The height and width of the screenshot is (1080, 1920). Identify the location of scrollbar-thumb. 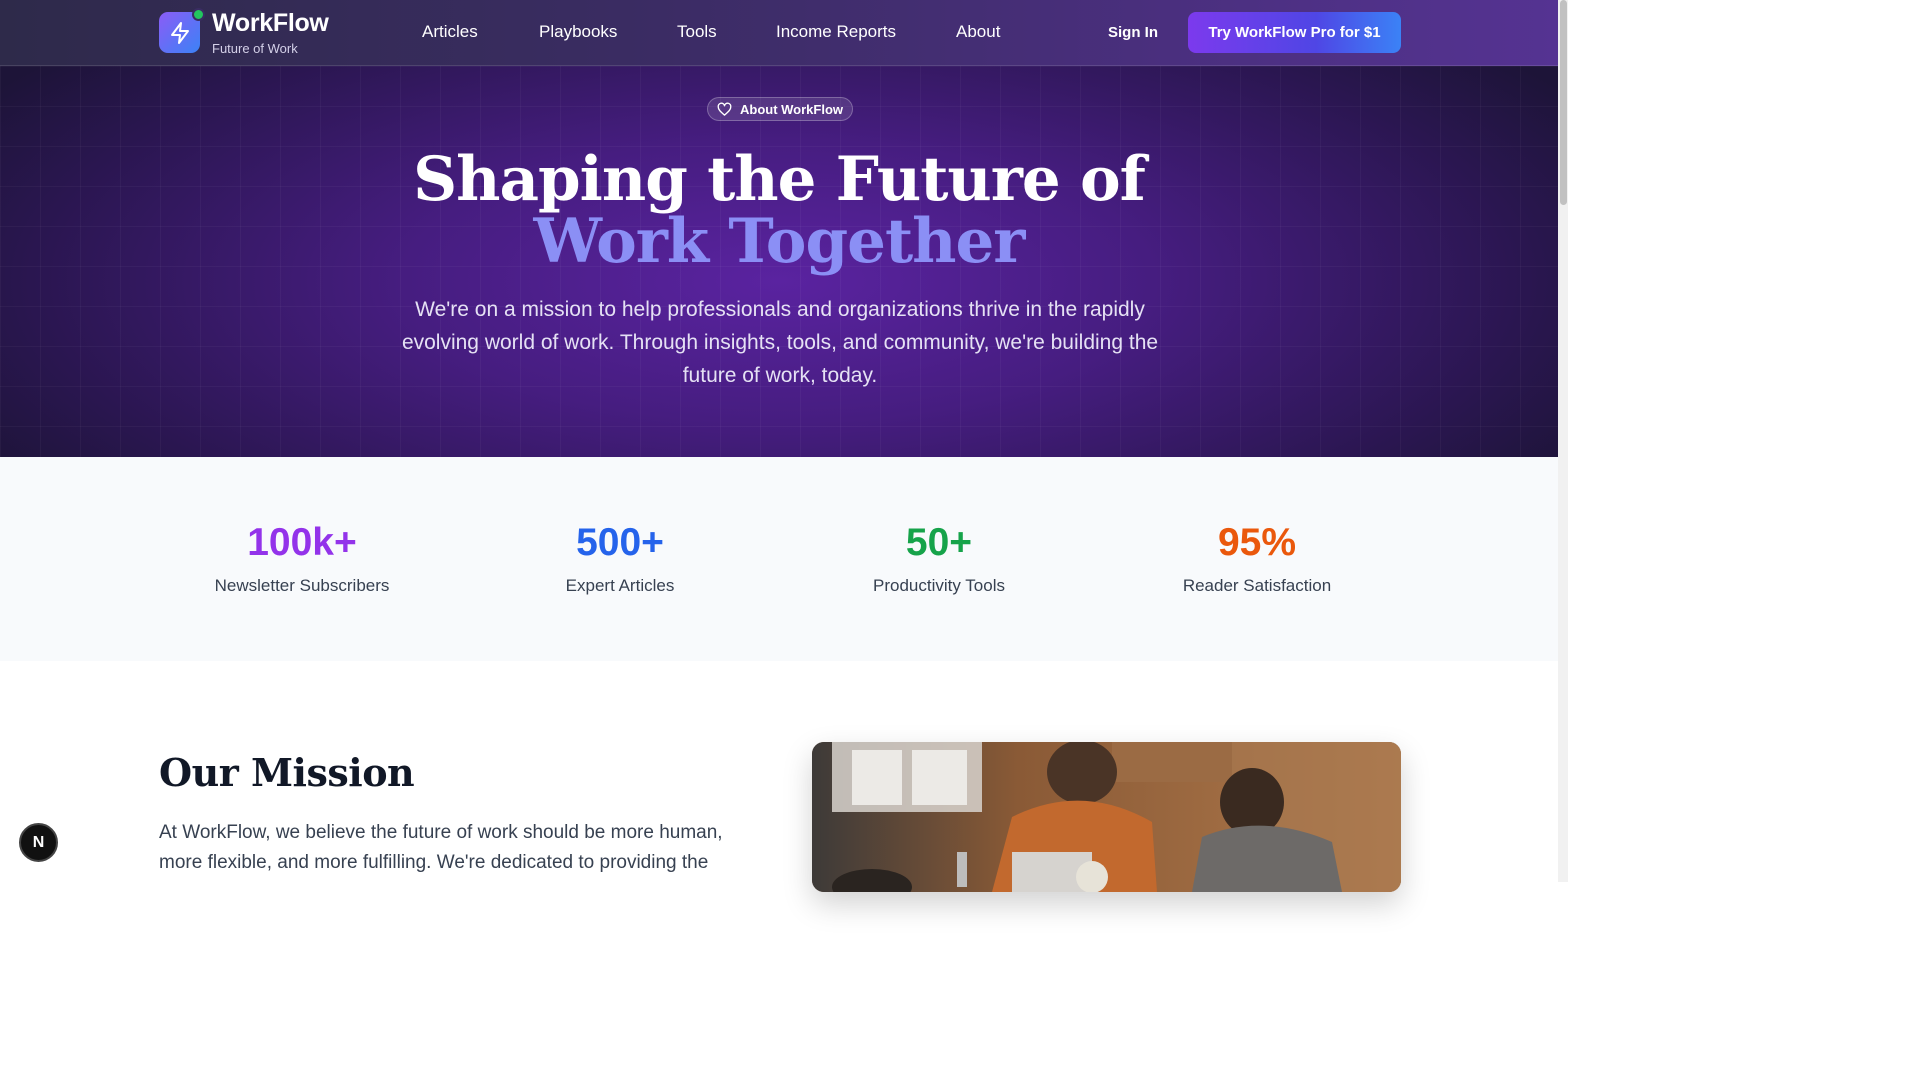
(1563, 102).